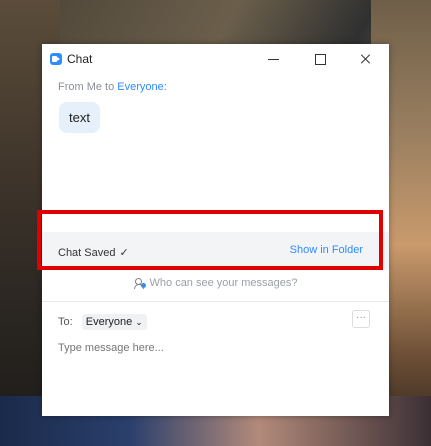 This screenshot has height=446, width=431. I want to click on chat-saved-bar: Chat Saved ✓ Show in Folder, so click(215, 251).